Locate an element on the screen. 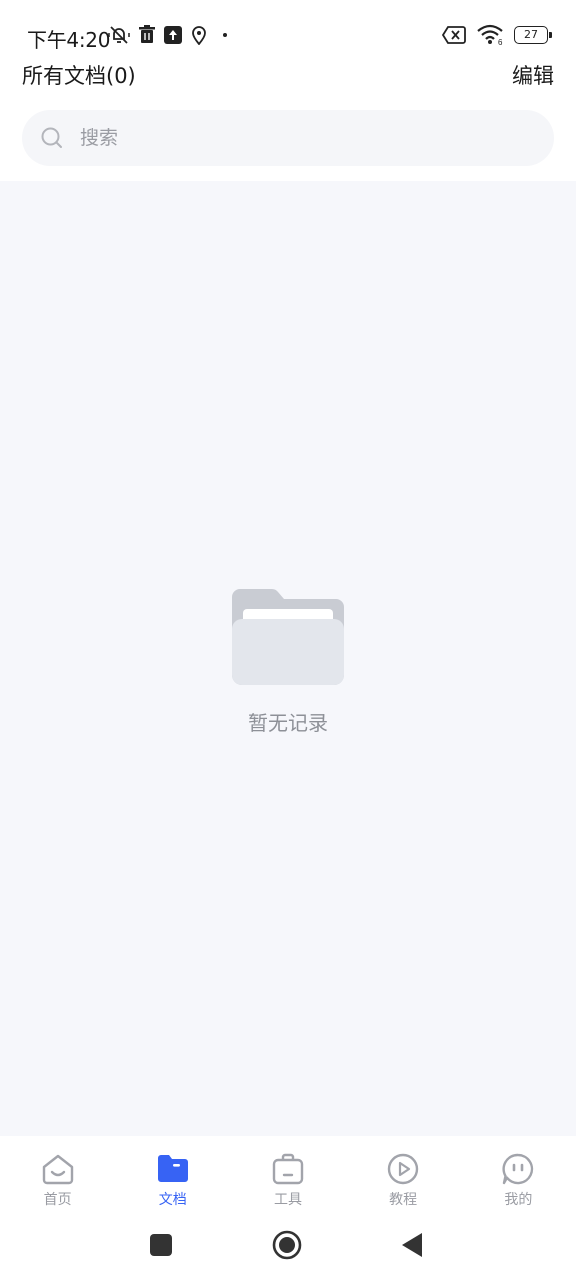 The width and height of the screenshot is (576, 1280). nav-item-tools: 工具 is located at coordinates (287, 1177).